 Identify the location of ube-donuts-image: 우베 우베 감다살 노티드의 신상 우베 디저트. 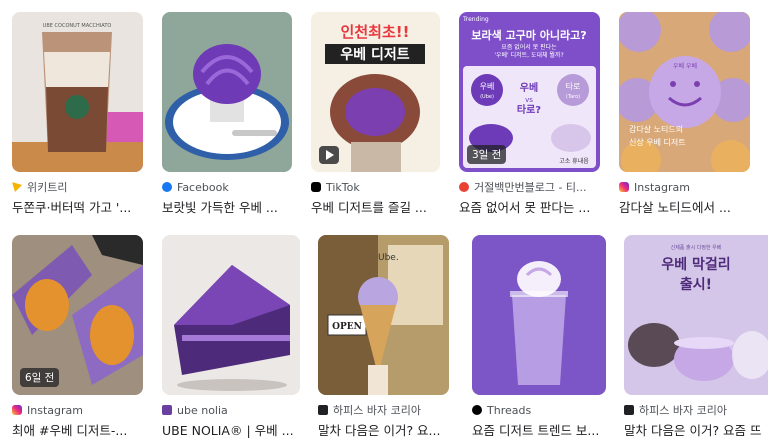
(684, 92).